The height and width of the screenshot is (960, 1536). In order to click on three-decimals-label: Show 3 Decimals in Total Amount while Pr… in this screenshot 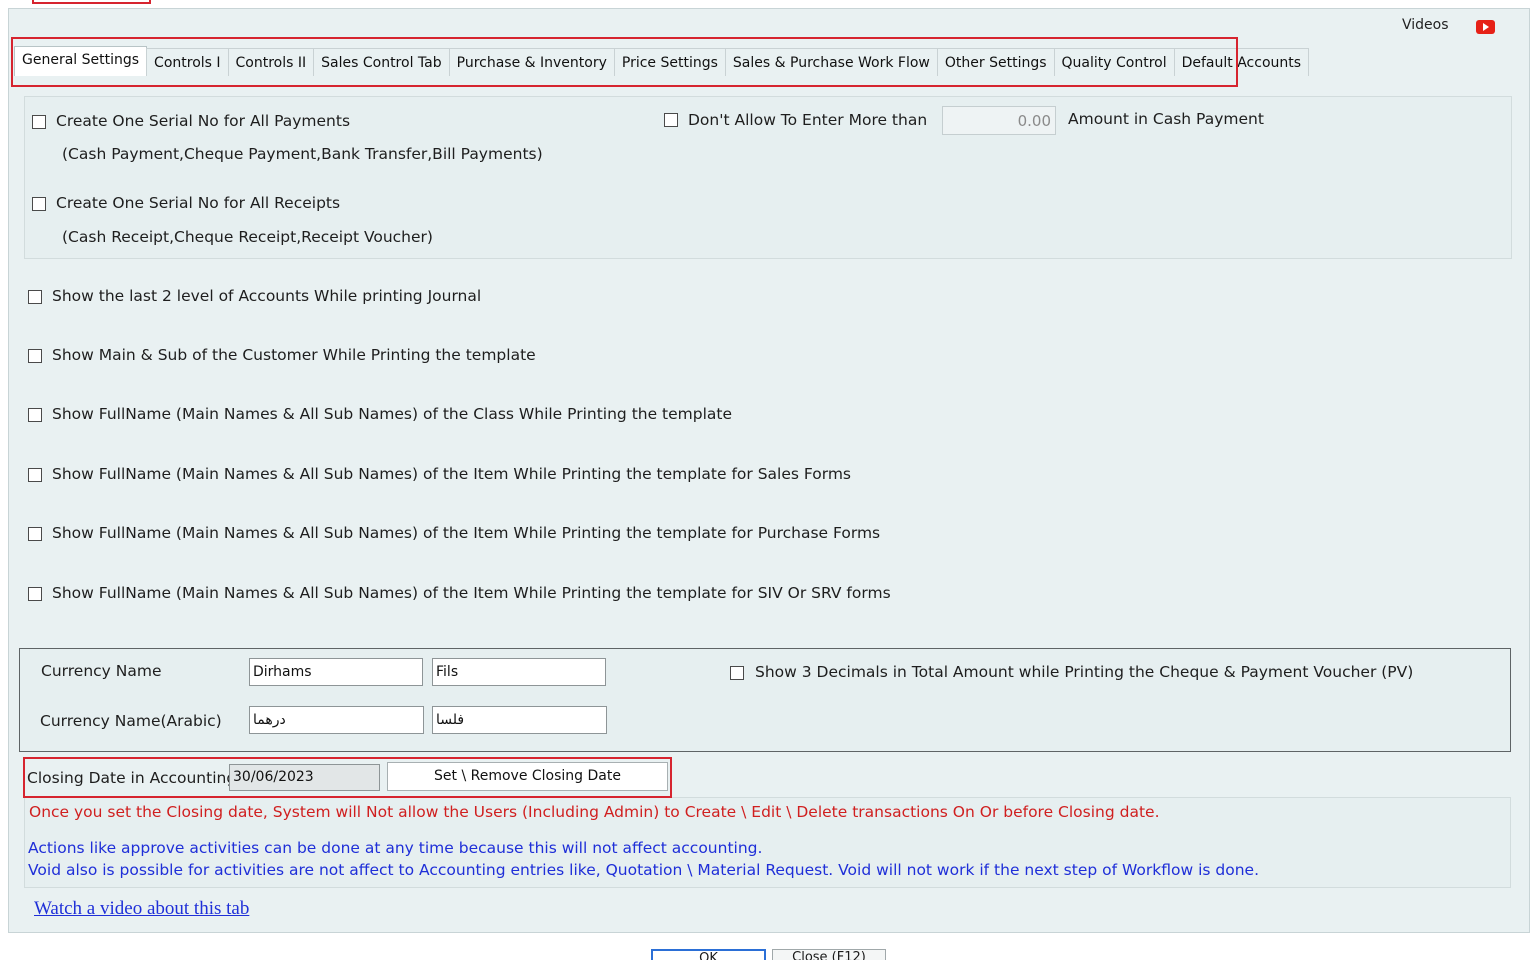, I will do `click(1084, 672)`.